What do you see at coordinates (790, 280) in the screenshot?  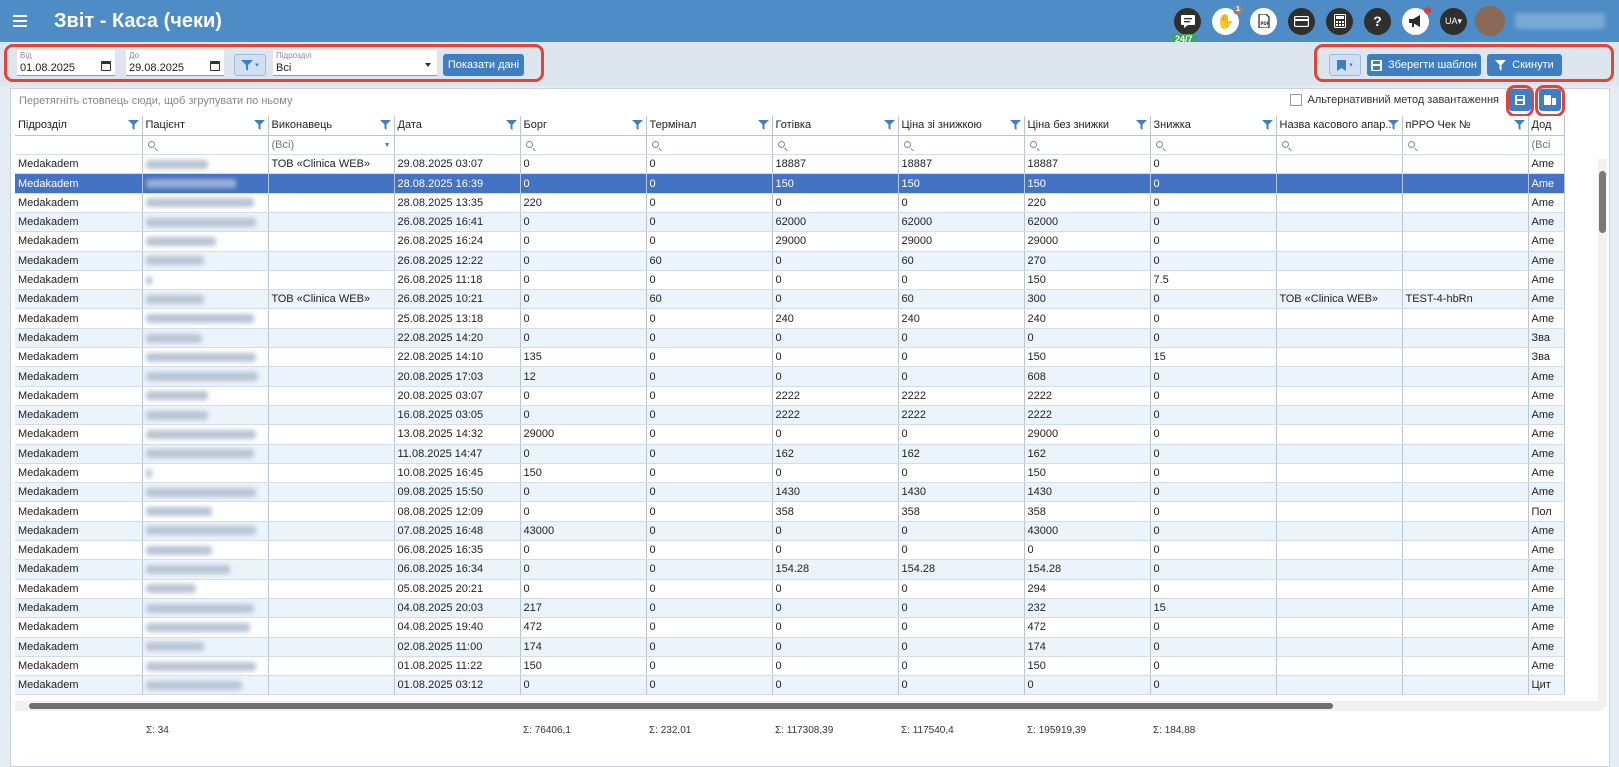 I see `table-row: Medakadem 26.08.2025 11:18 0 0 0 0 150 7.5 Ame` at bounding box center [790, 280].